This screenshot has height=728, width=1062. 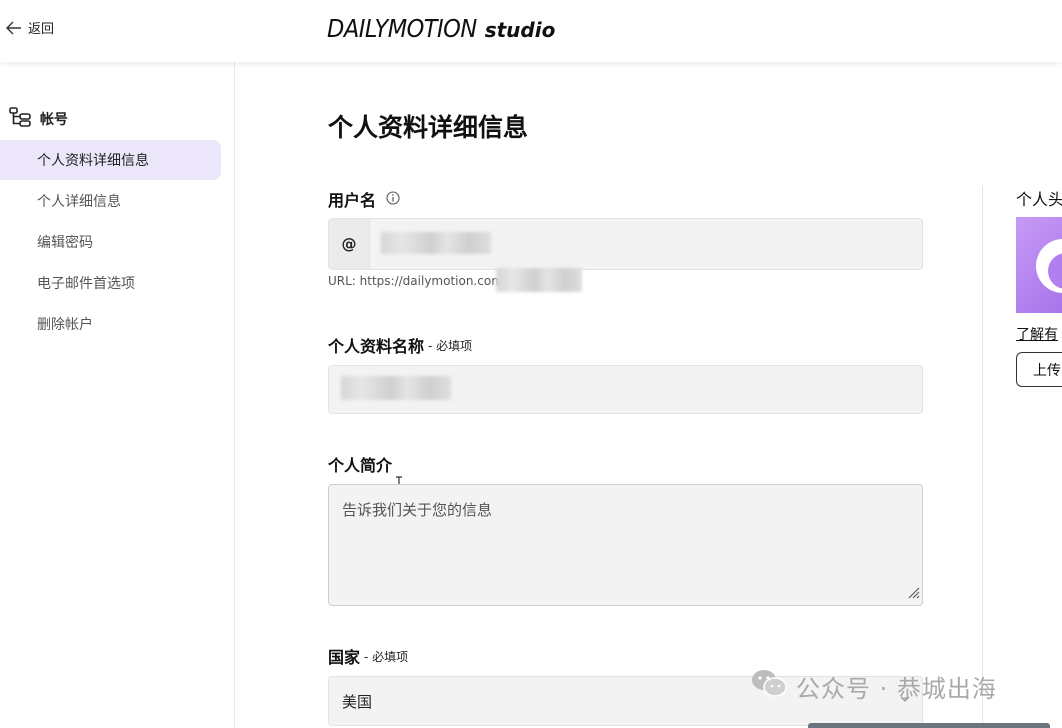 I want to click on back-label: 返回, so click(x=41, y=29).